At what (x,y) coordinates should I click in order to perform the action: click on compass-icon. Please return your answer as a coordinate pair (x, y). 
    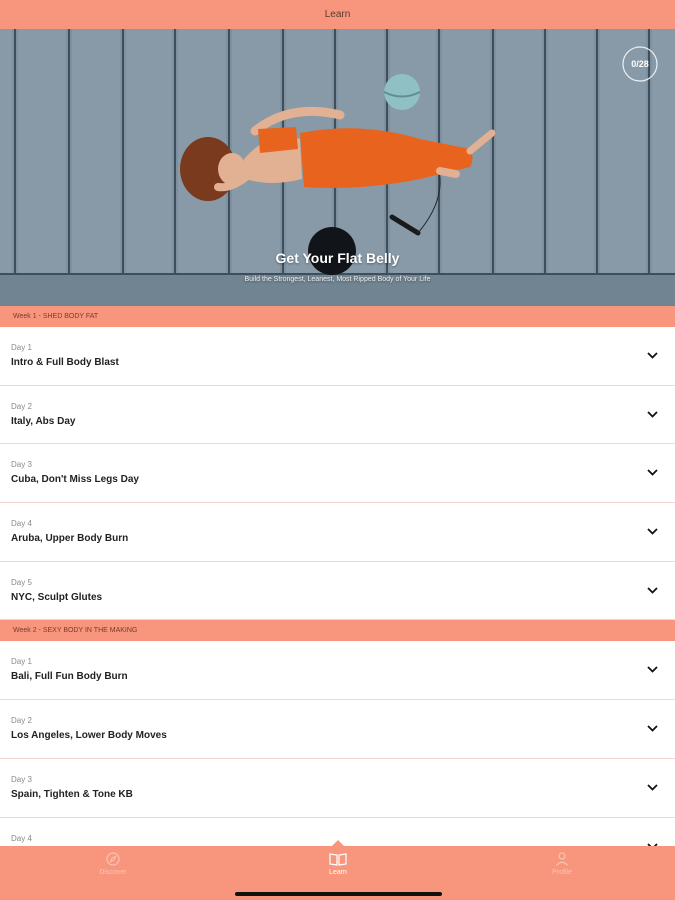
    Looking at the image, I should click on (113, 859).